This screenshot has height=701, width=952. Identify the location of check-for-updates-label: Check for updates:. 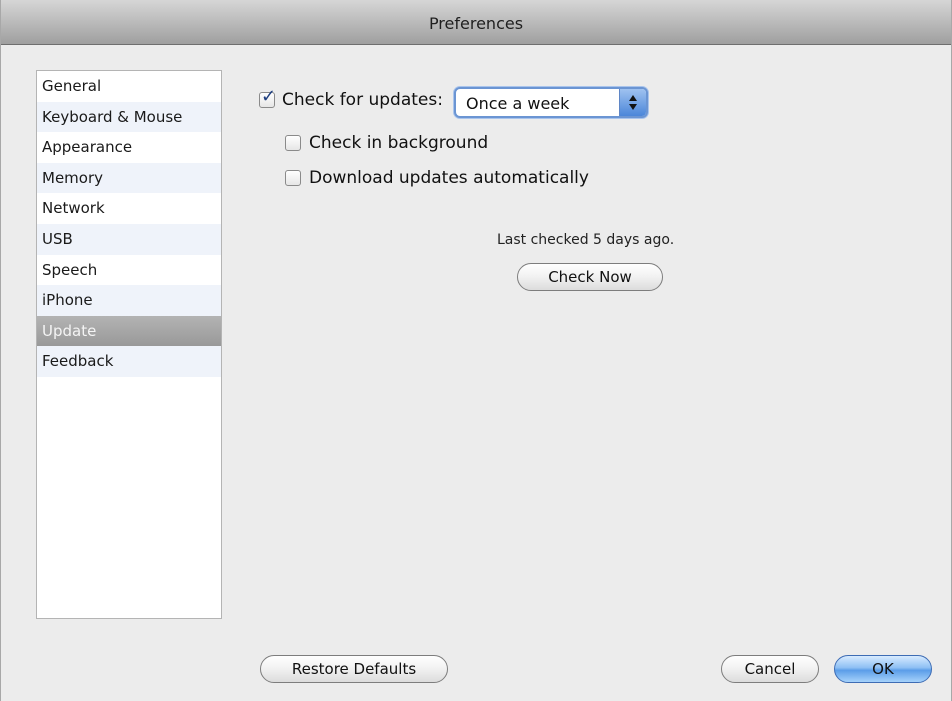
(362, 100).